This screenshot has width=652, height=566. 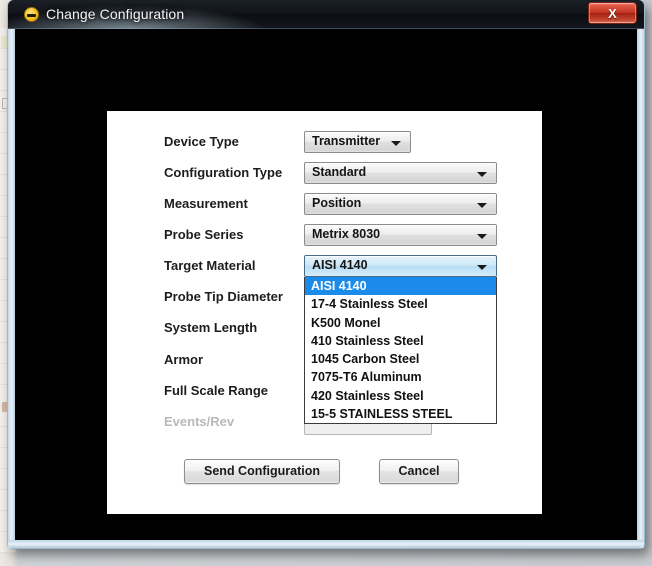 What do you see at coordinates (201, 141) in the screenshot?
I see `label-device-type: Device Type` at bounding box center [201, 141].